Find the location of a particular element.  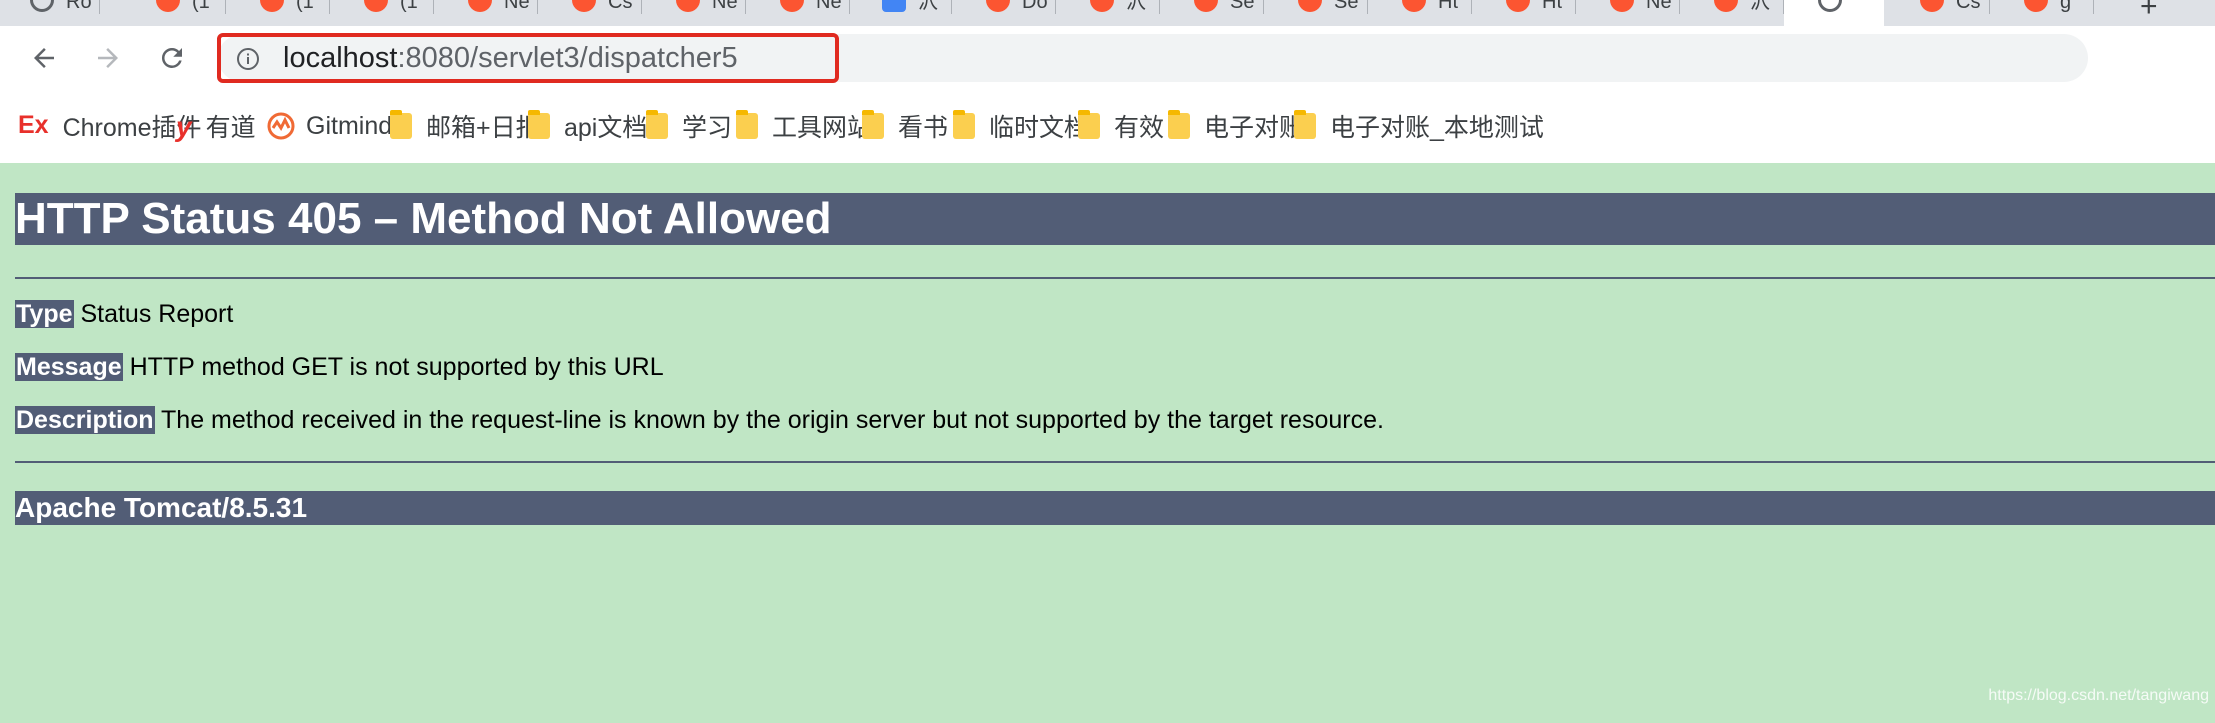

type-value: Status Report is located at coordinates (157, 314).